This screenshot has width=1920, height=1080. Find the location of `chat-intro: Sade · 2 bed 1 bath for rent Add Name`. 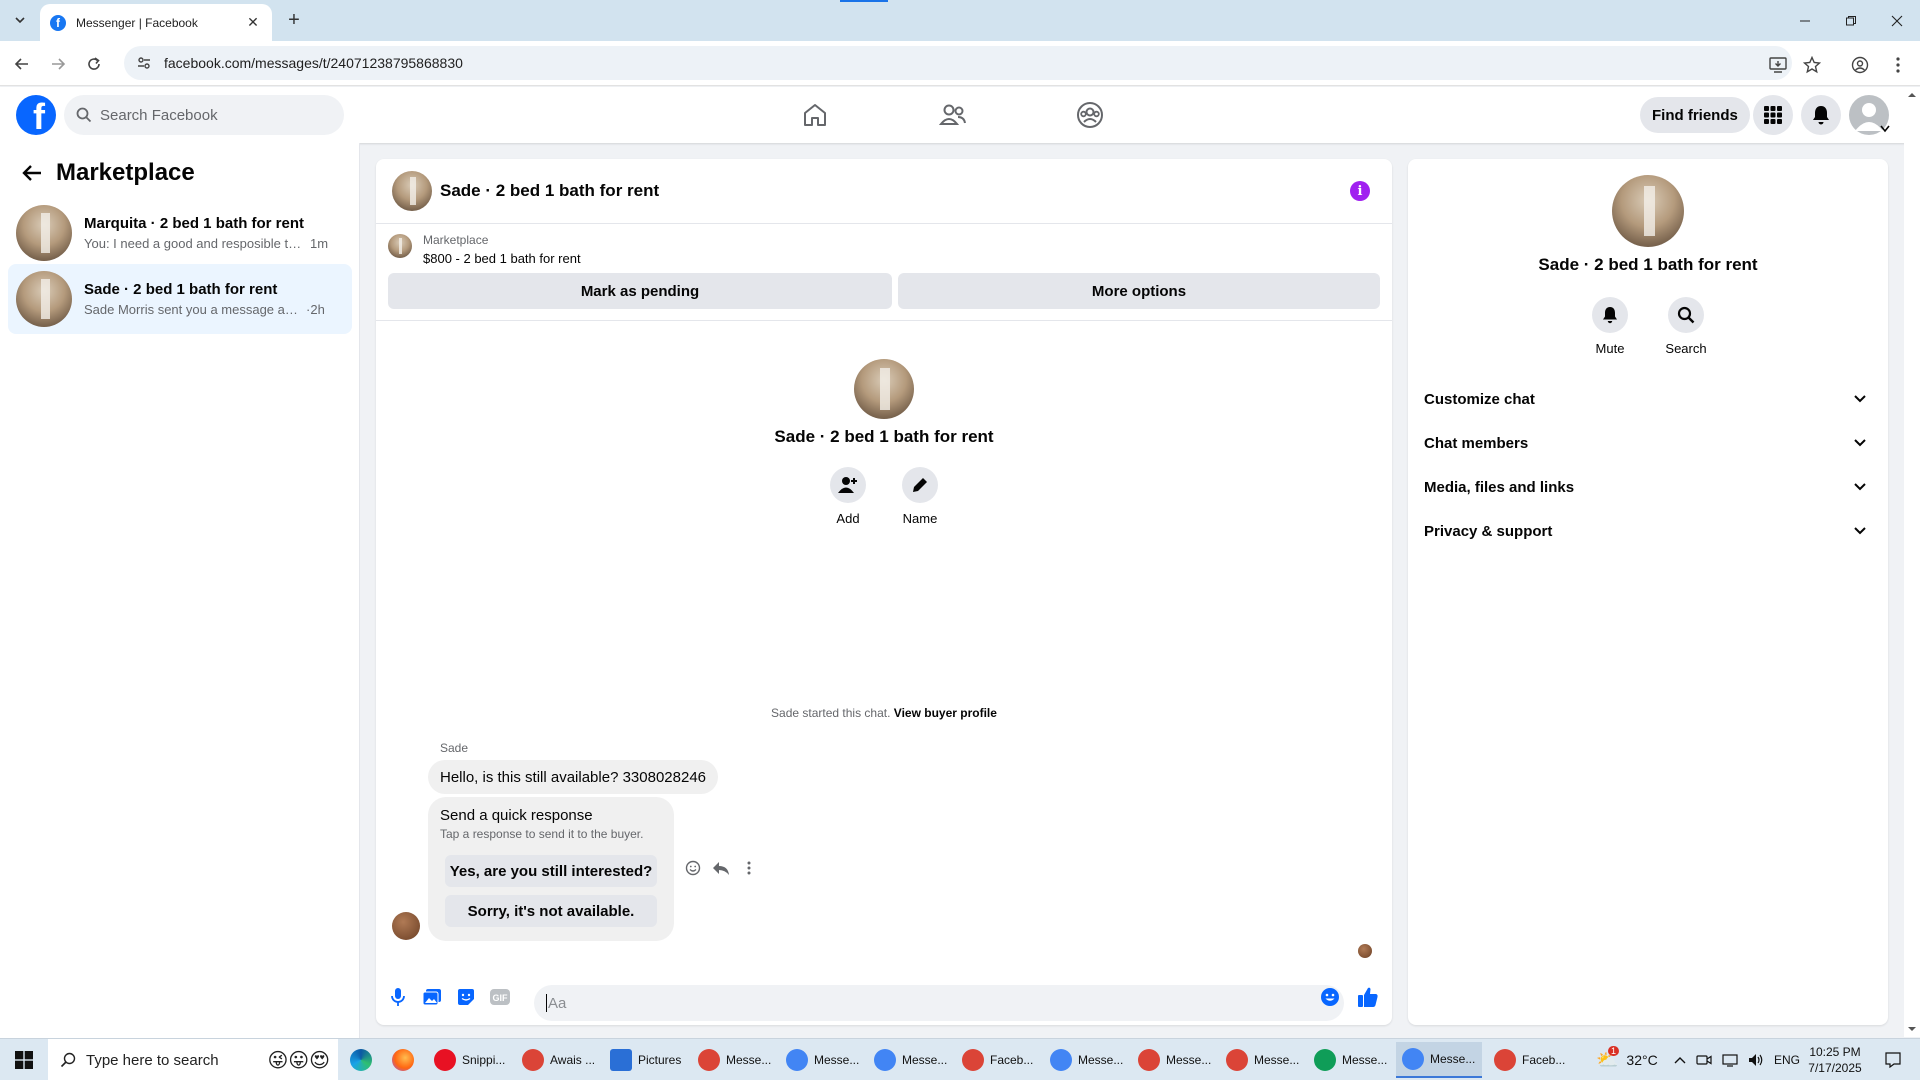

chat-intro: Sade · 2 bed 1 bath for rent Add Name is located at coordinates (884, 442).